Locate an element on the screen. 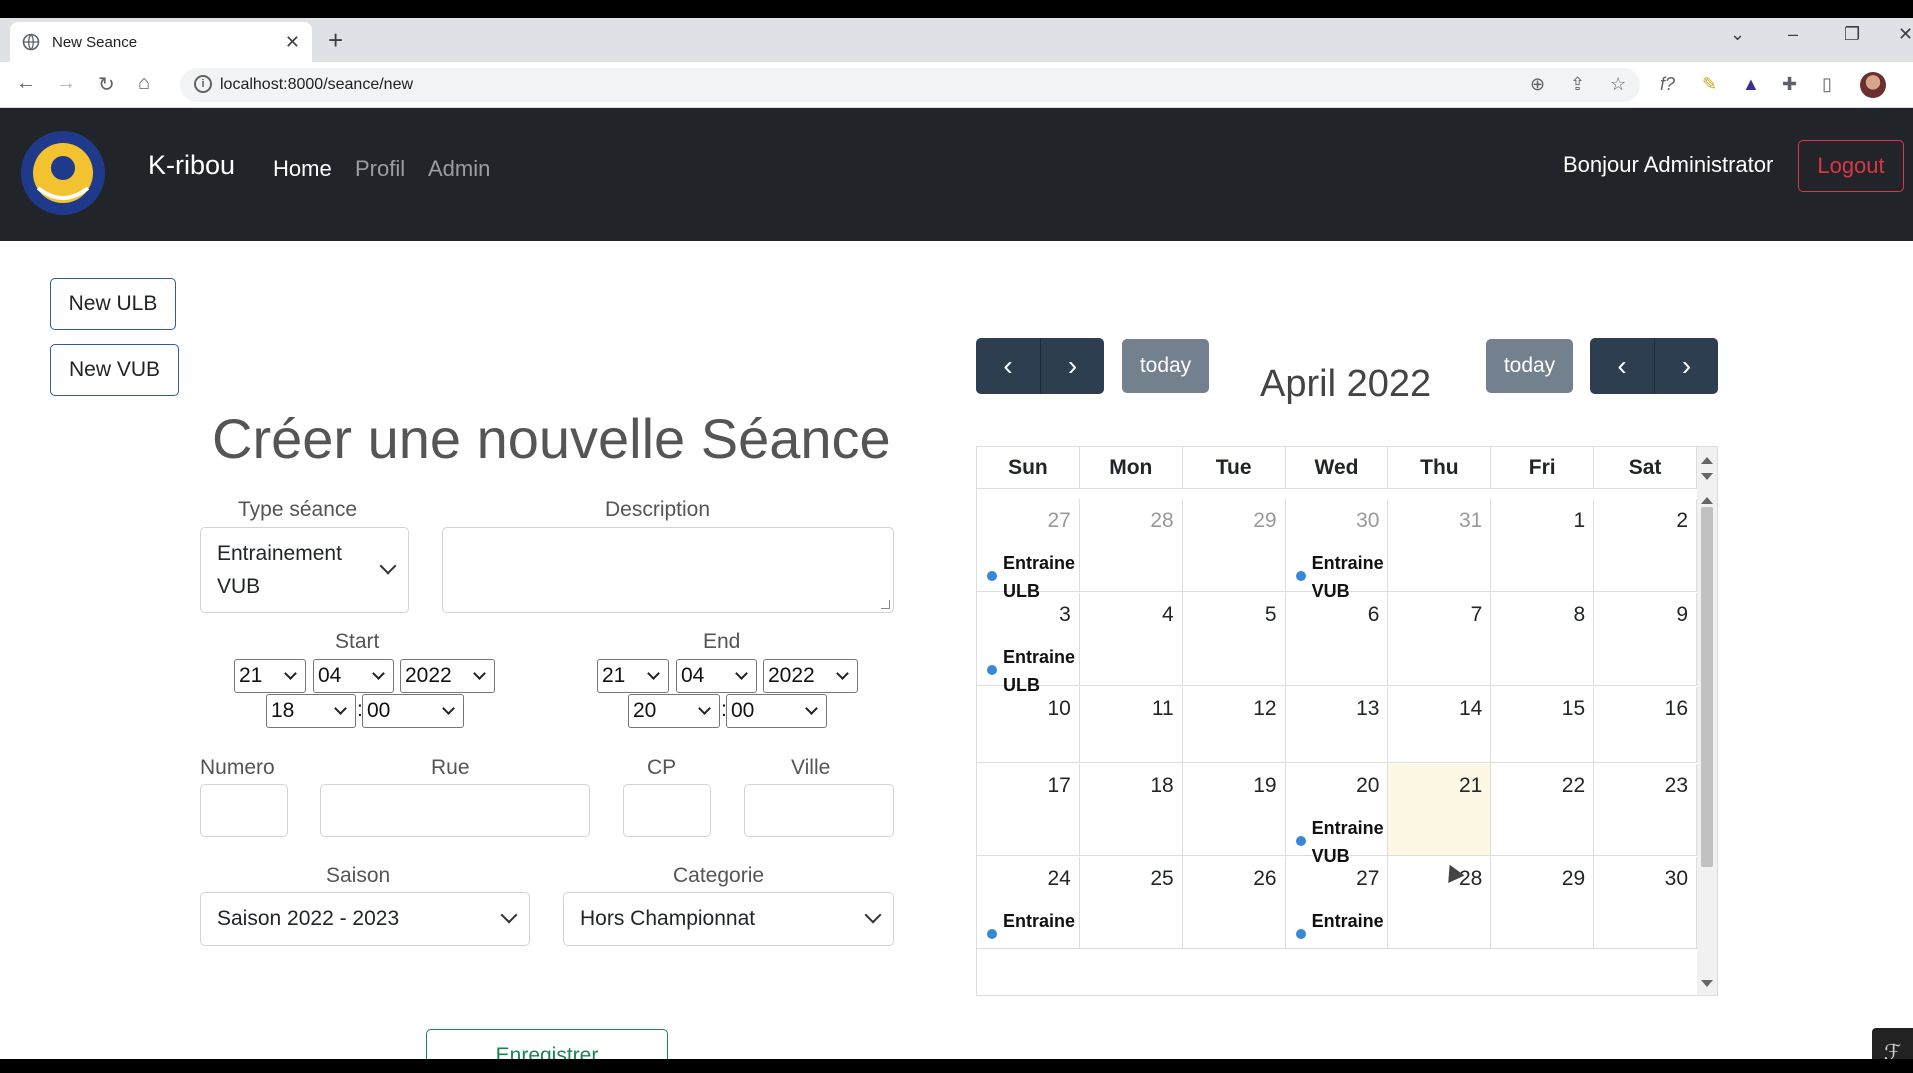 The width and height of the screenshot is (1913, 1073). calendar-day-17: 17 is located at coordinates (1028, 809).